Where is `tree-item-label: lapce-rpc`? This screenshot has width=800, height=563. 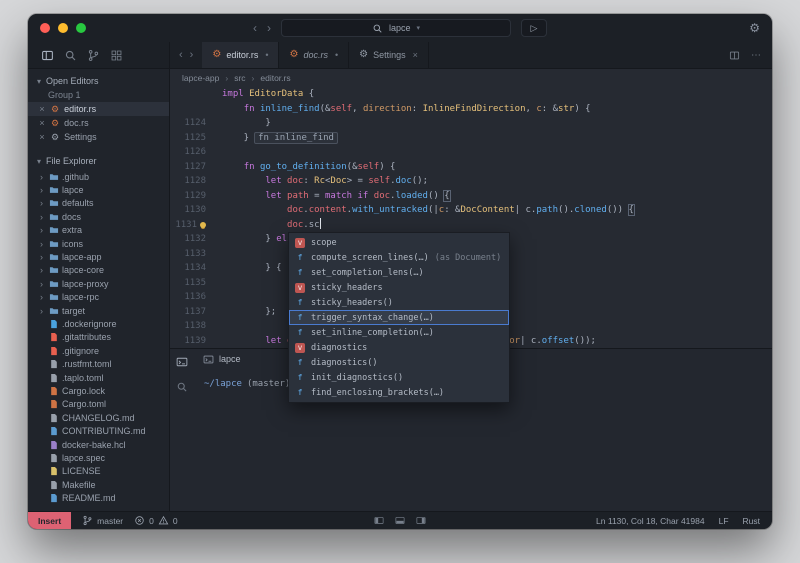
tree-item-label: lapce-rpc is located at coordinates (81, 297).